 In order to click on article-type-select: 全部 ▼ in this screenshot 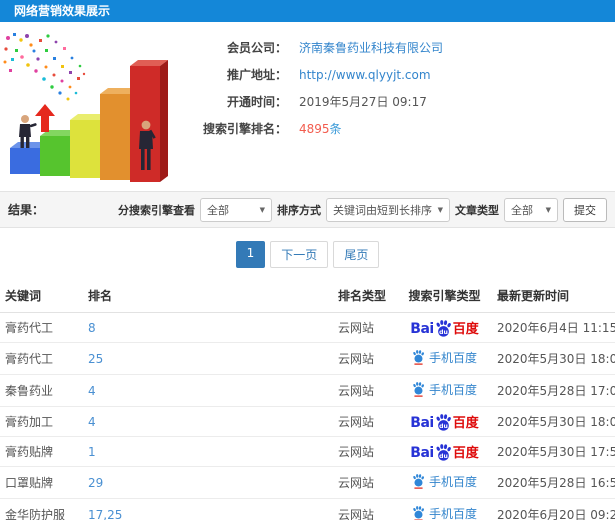, I will do `click(531, 209)`.